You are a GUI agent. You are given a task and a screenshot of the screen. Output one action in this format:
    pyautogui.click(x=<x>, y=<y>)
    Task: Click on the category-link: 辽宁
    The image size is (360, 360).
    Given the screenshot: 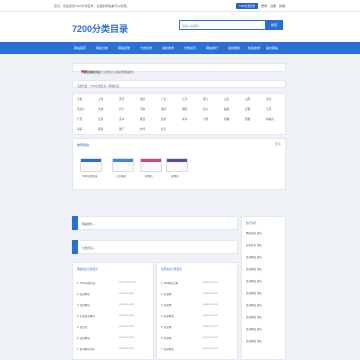 What is the action you would take?
    pyautogui.click(x=121, y=109)
    